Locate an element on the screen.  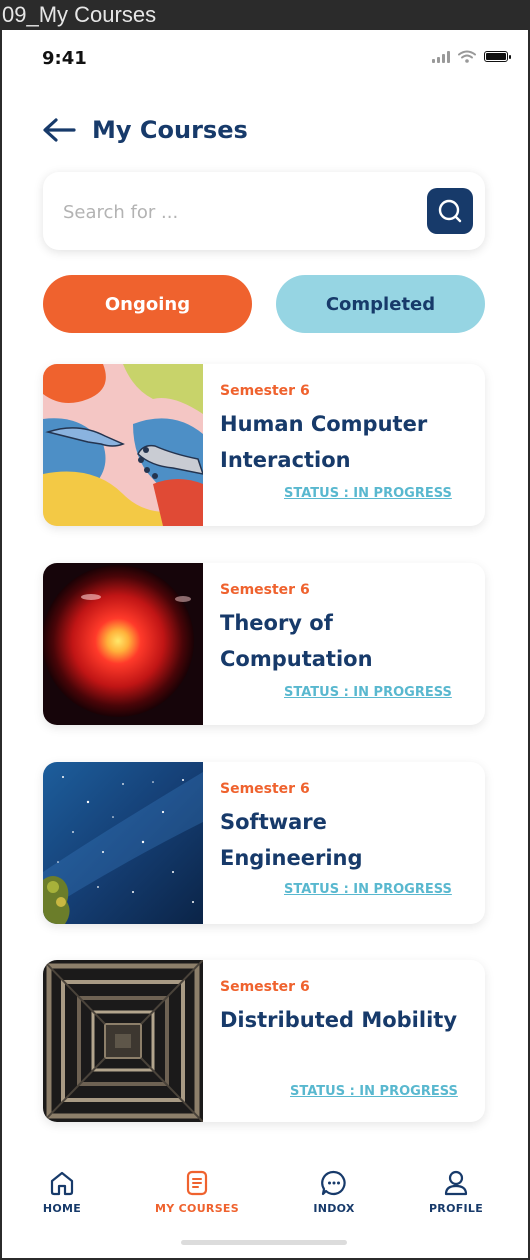
search-icon is located at coordinates (450, 211).